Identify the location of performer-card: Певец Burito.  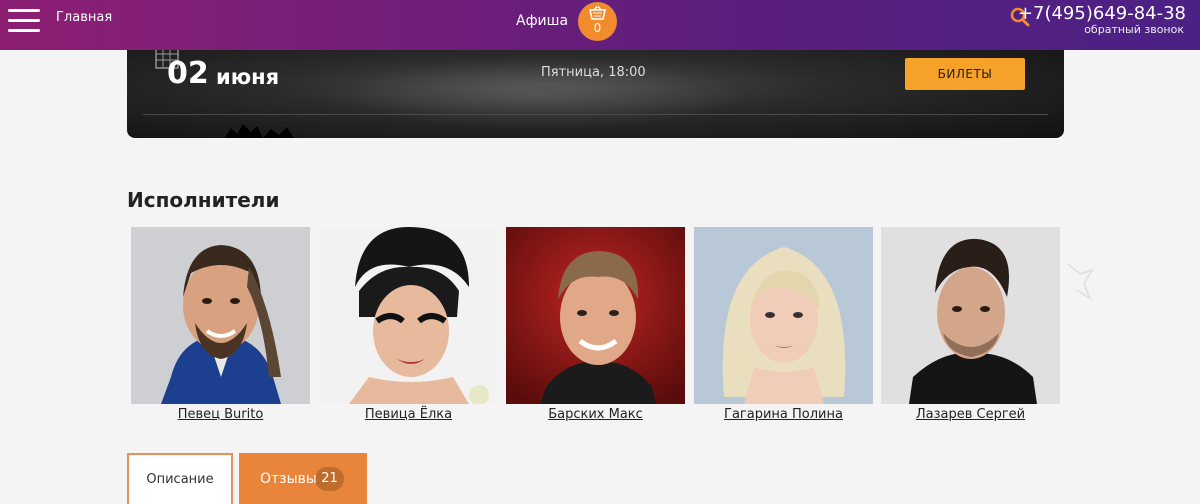
(220, 324).